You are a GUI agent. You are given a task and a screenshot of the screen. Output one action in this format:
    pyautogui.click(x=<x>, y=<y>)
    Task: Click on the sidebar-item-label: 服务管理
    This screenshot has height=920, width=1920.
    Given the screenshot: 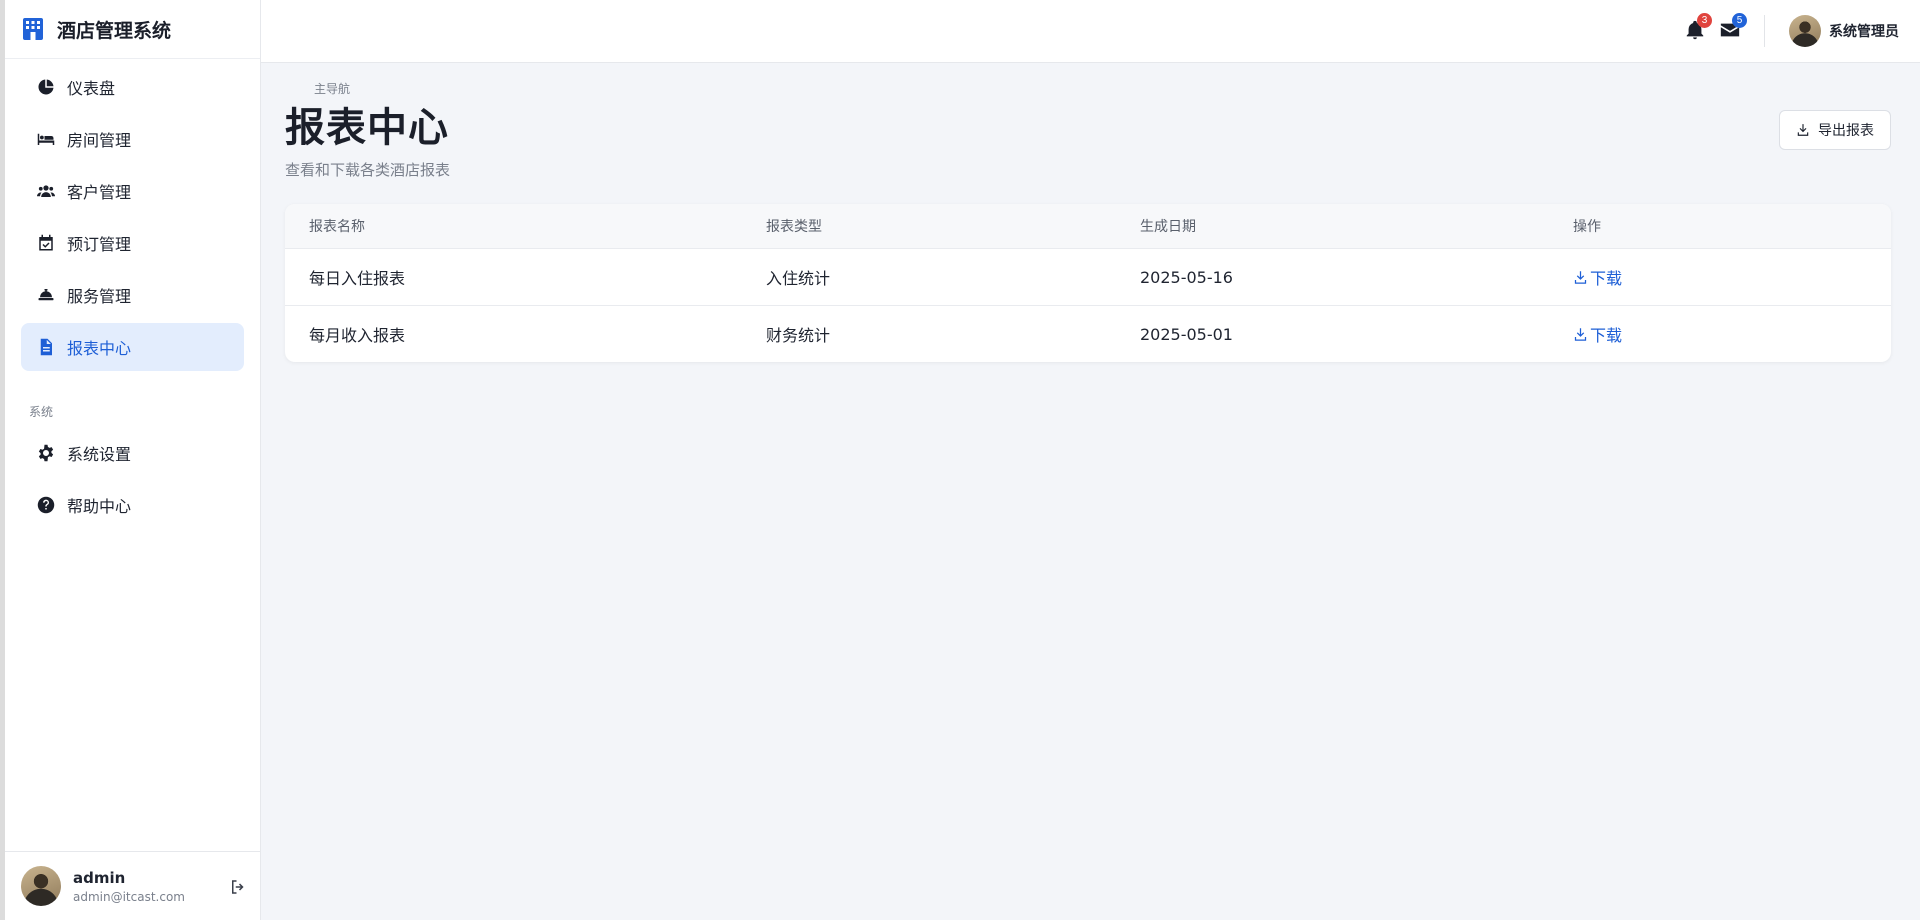 What is the action you would take?
    pyautogui.click(x=99, y=296)
    